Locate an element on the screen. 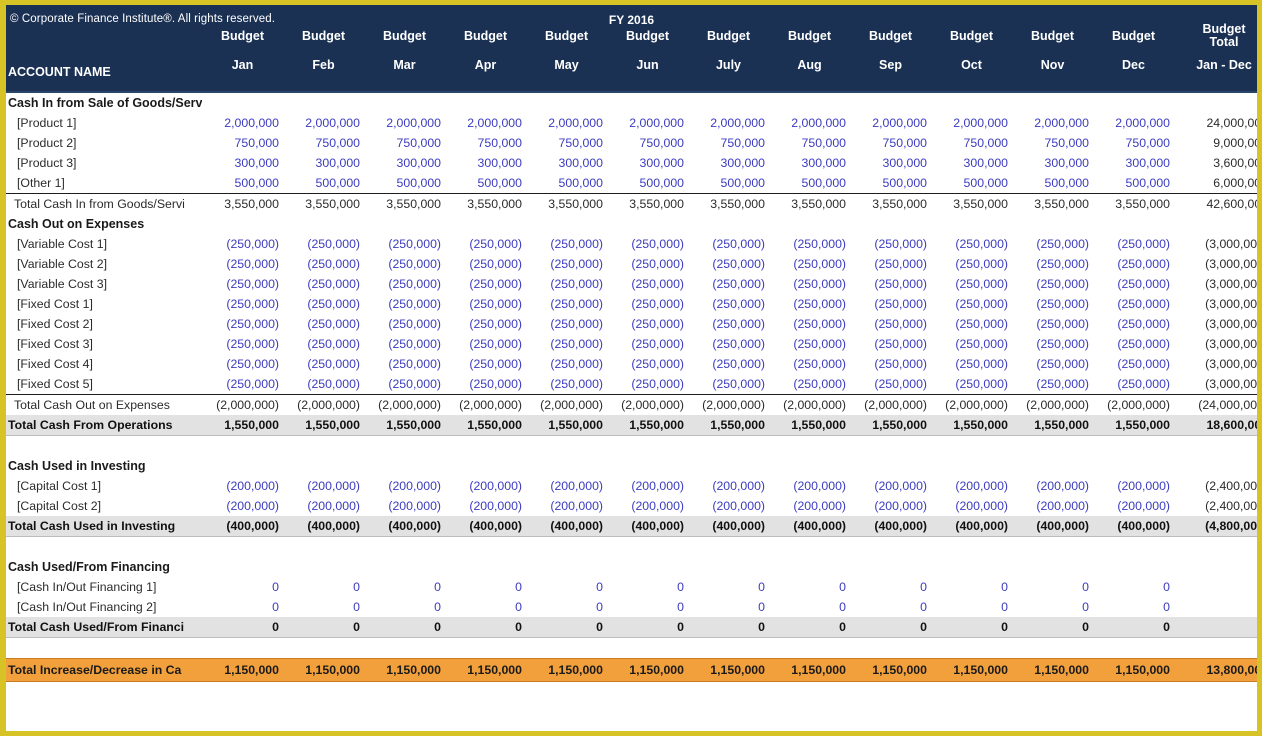 This screenshot has height=736, width=1262. cell-nov: (200,000) is located at coordinates (1052, 506).